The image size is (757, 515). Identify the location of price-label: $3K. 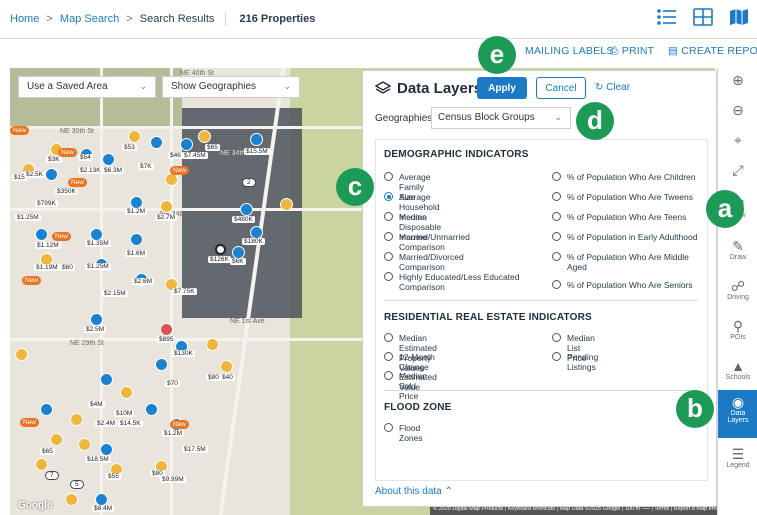
(54, 159).